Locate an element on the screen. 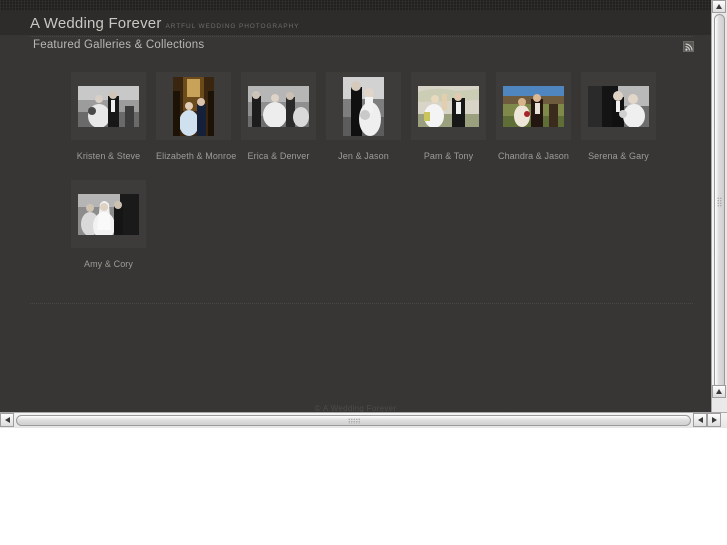 This screenshot has height=545, width=727. chevron-right-icon is located at coordinates (714, 420).